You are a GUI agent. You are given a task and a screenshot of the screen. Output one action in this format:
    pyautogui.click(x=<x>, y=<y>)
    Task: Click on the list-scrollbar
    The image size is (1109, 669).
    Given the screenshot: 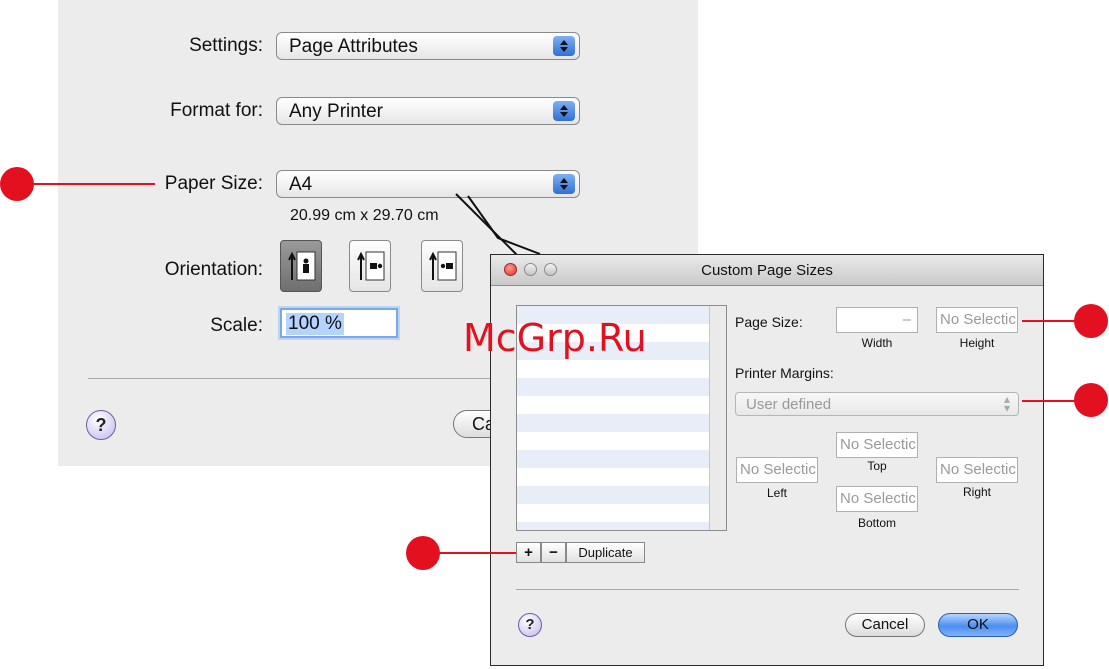 What is the action you would take?
    pyautogui.click(x=717, y=418)
    